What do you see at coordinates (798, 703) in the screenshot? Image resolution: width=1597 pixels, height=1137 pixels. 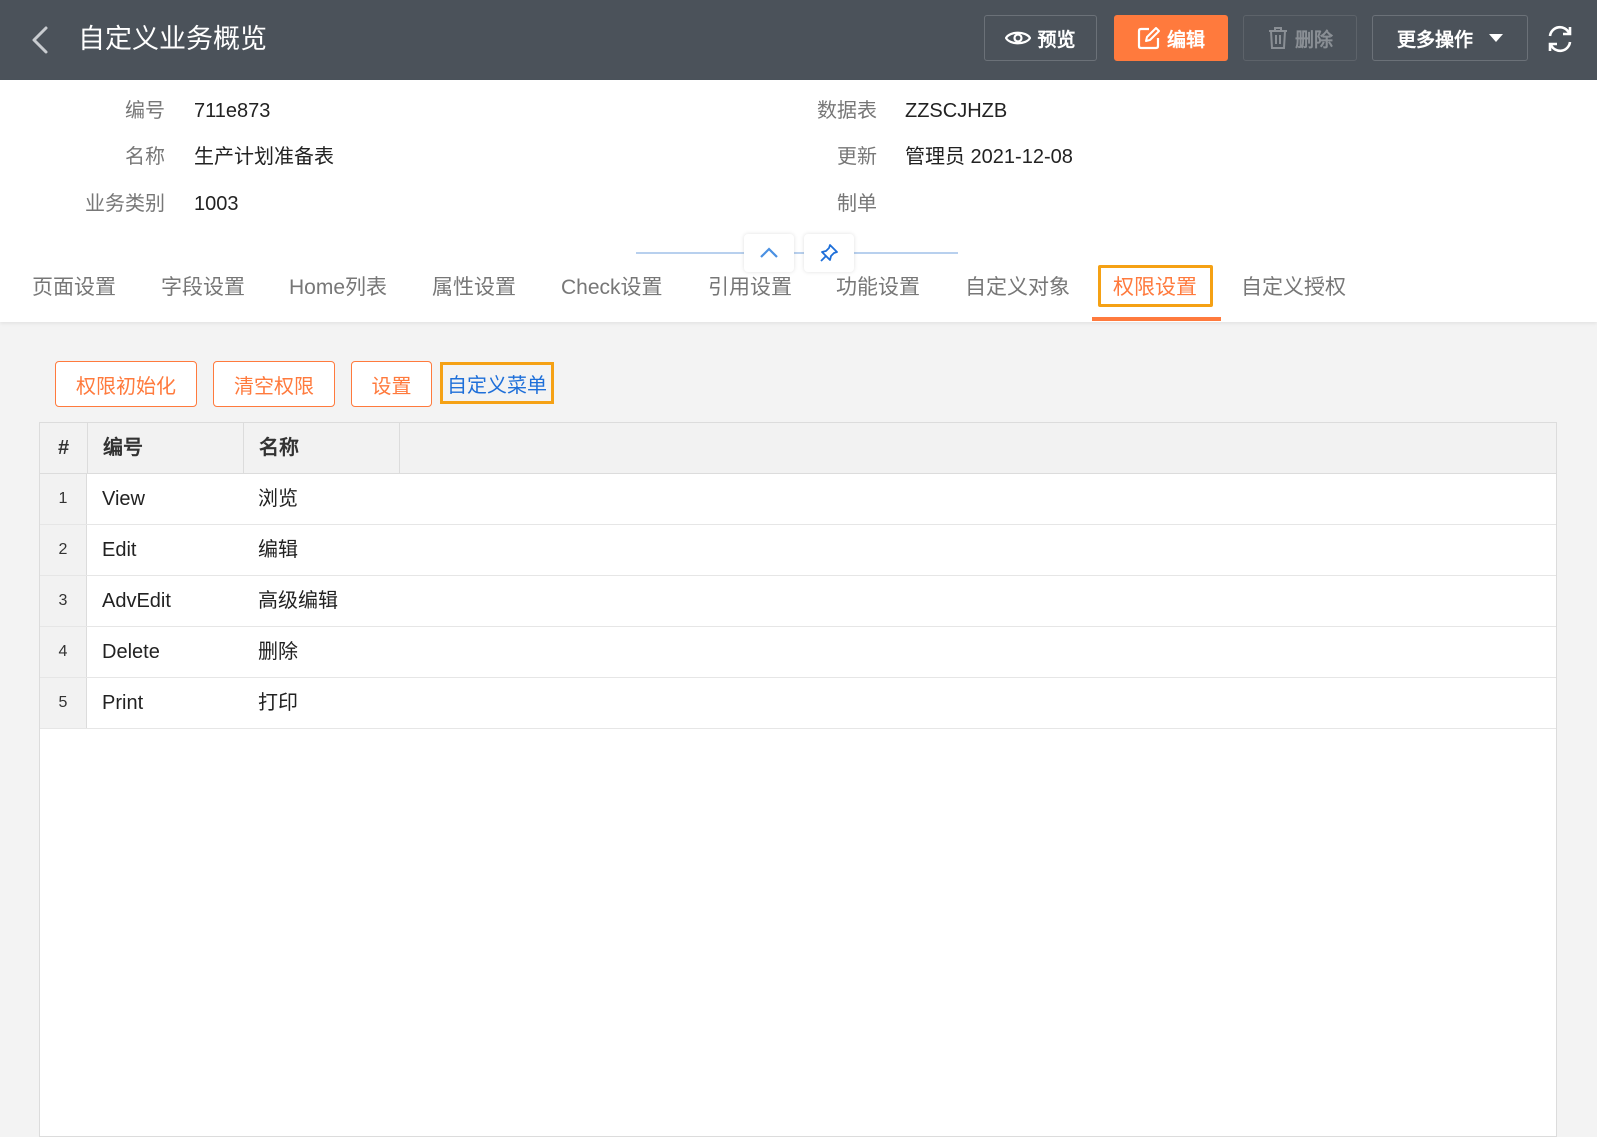 I see `table-row: 5 Print 打印` at bounding box center [798, 703].